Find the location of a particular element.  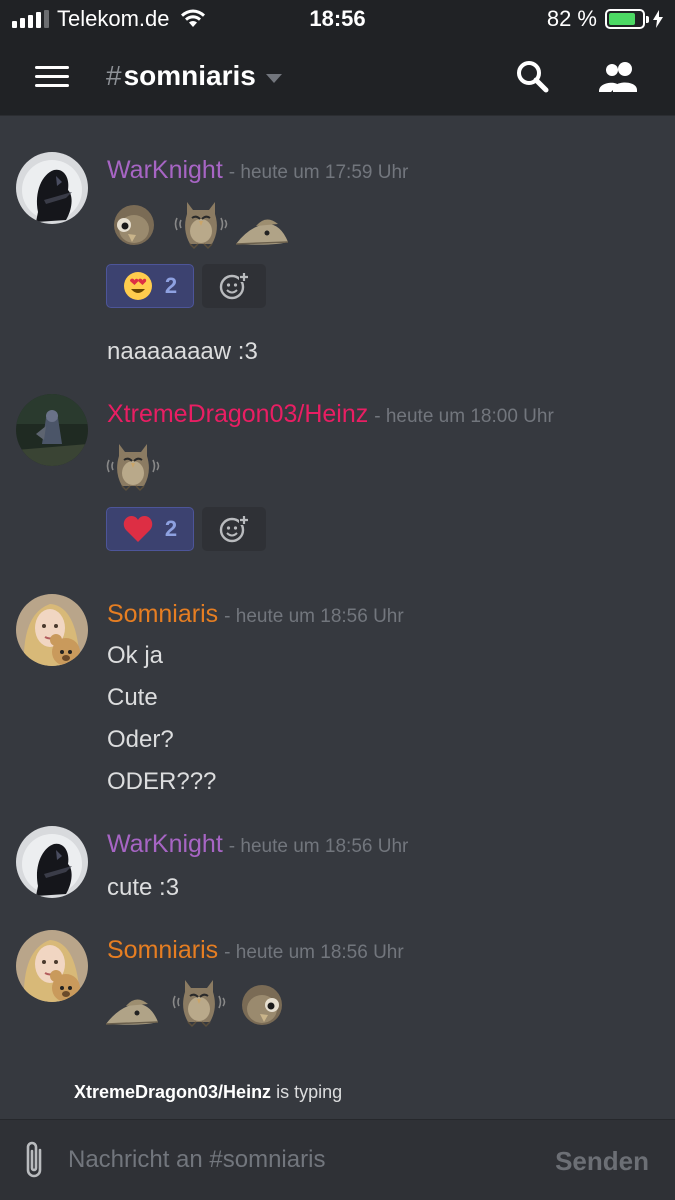

search-icon is located at coordinates (533, 77).